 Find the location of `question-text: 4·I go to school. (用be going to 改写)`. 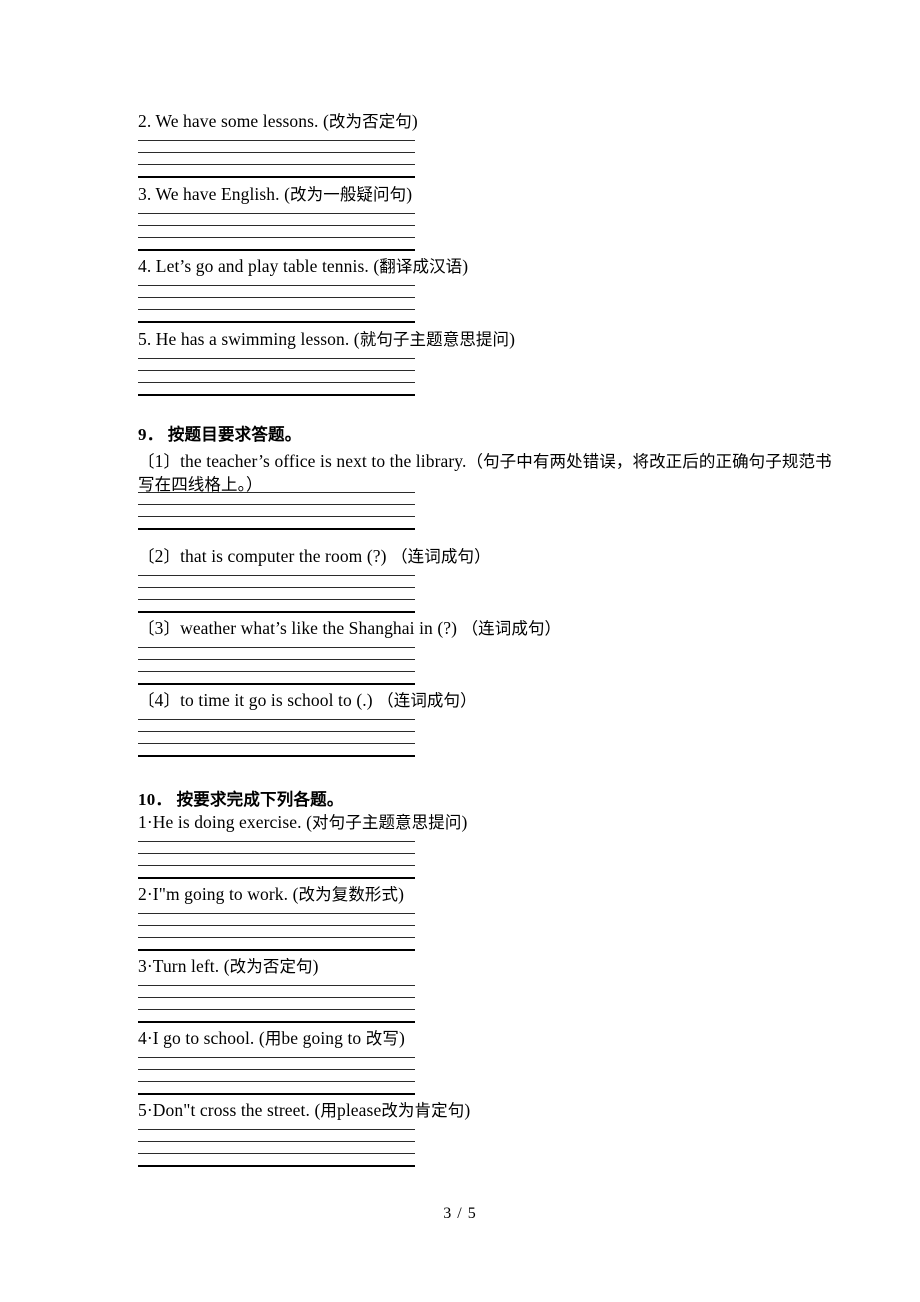

question-text: 4·I go to school. (用be going to 改写) is located at coordinates (271, 1038).